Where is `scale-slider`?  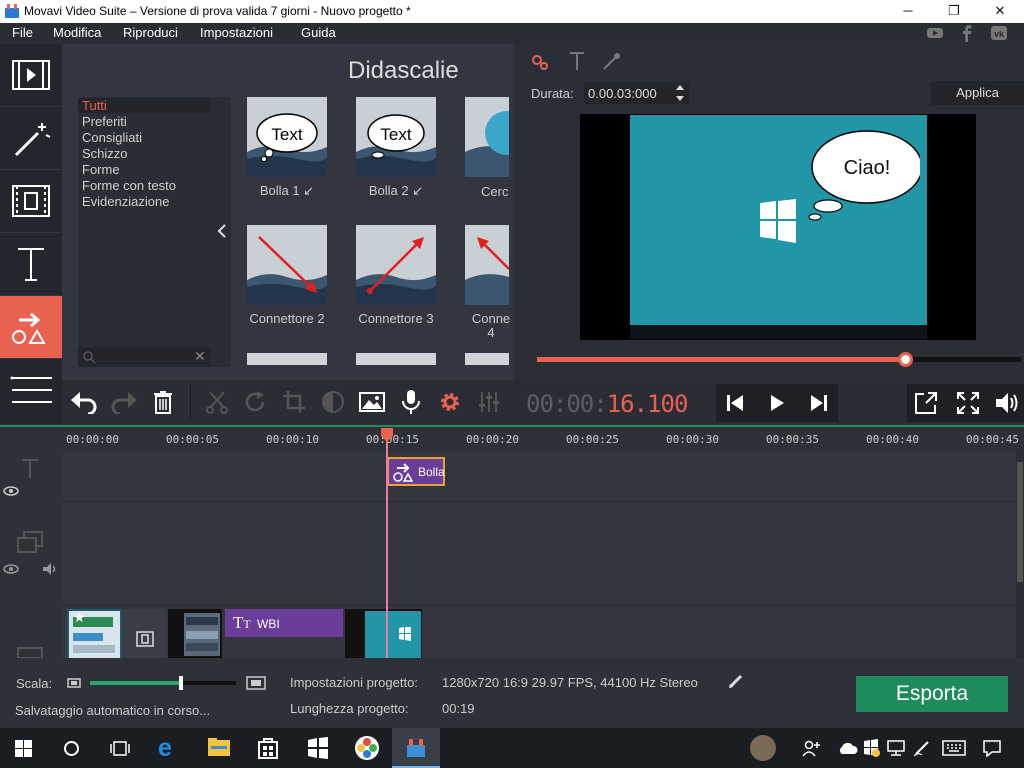
scale-slider is located at coordinates (163, 683).